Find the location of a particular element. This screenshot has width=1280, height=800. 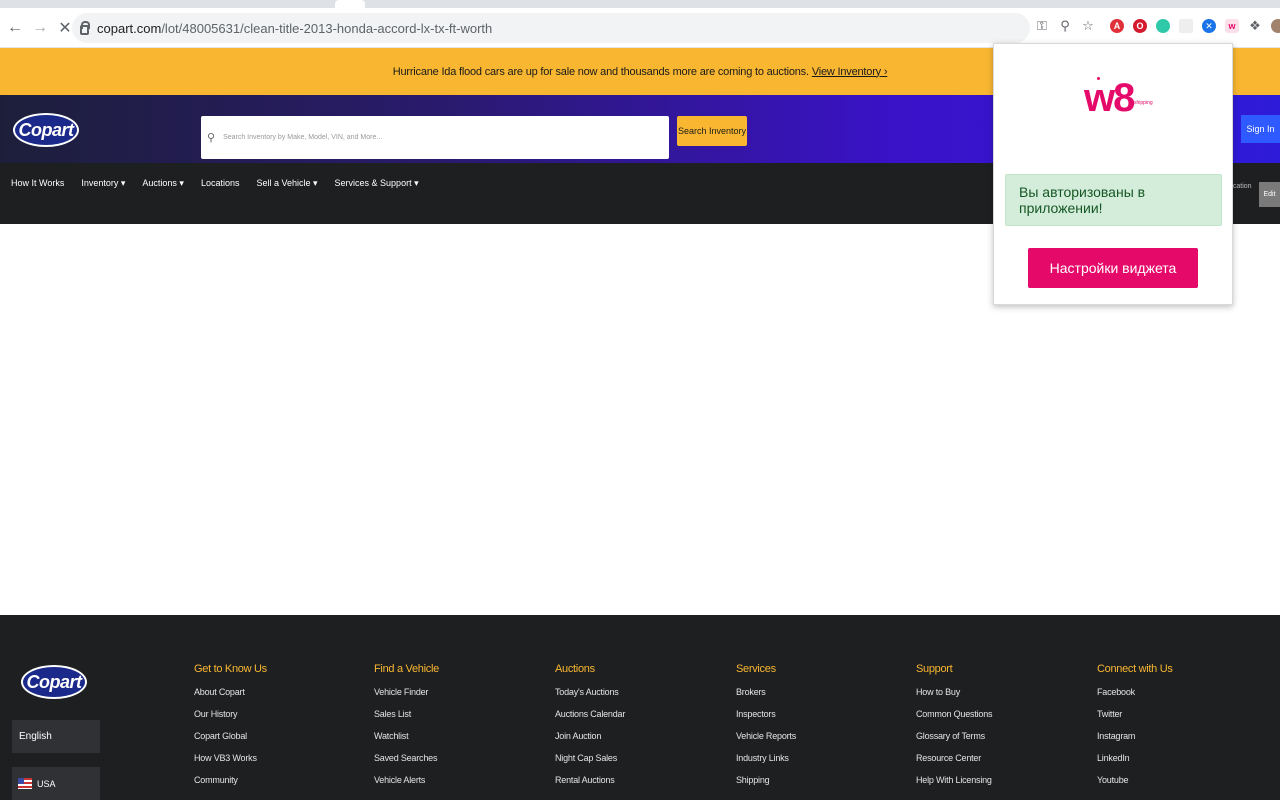

tab-strip is located at coordinates (640, 4).